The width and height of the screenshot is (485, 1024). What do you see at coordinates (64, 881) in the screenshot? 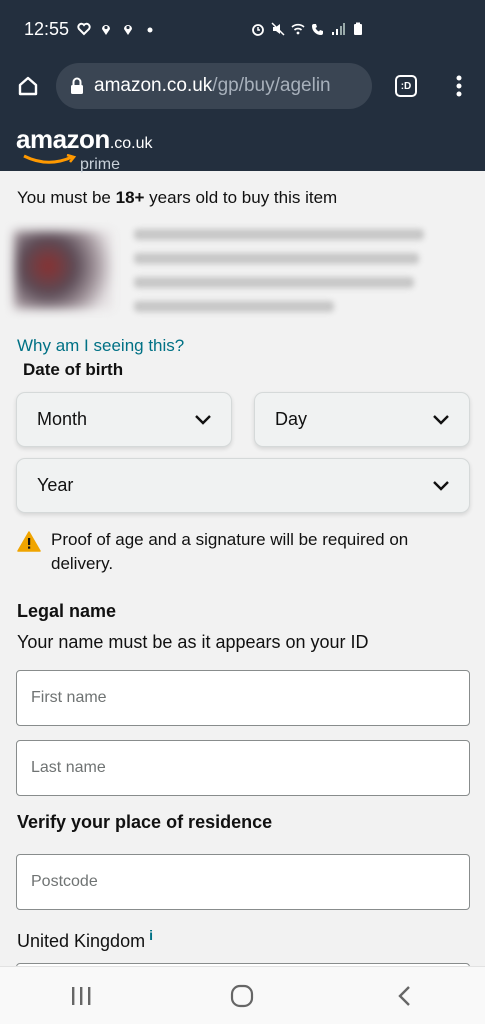
I see `postcode-placeholder: Postcode` at bounding box center [64, 881].